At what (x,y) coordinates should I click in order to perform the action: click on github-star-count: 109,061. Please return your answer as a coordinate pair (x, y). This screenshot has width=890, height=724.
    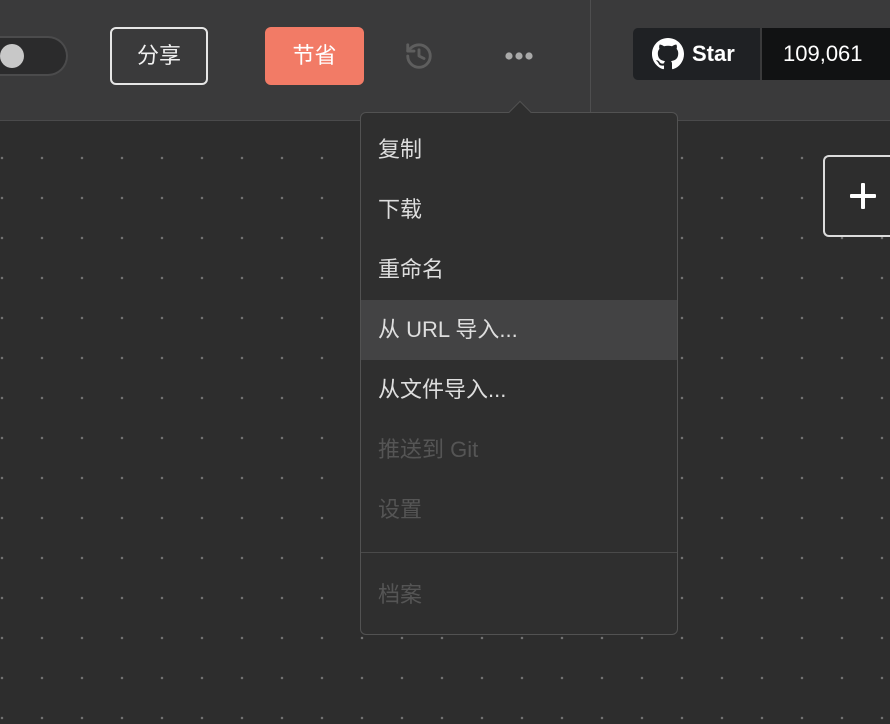
    Looking at the image, I should click on (826, 54).